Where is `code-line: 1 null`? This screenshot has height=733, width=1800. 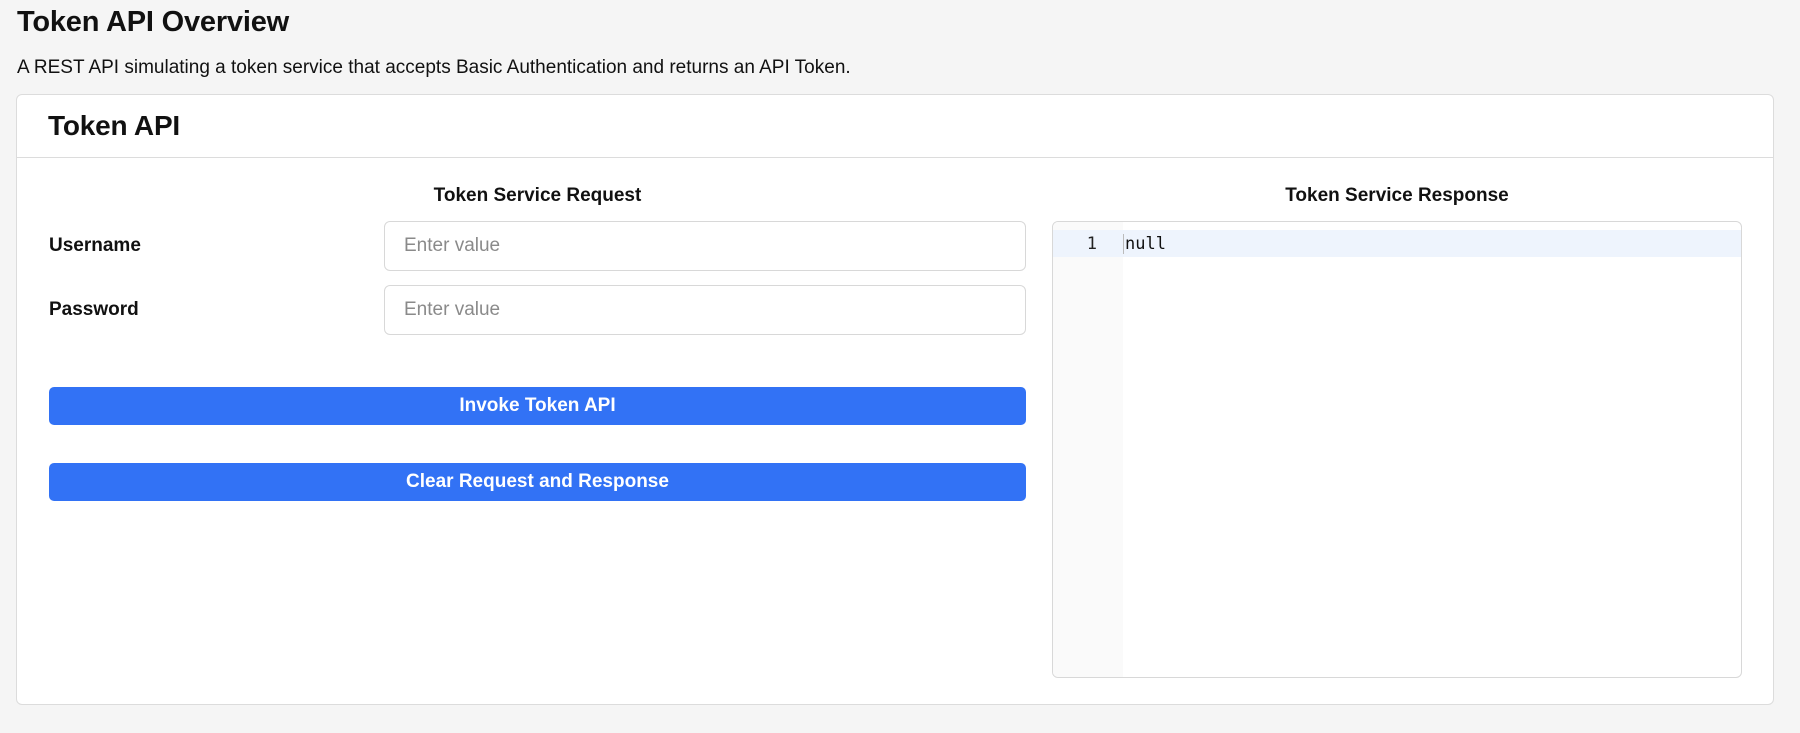
code-line: 1 null is located at coordinates (1397, 243).